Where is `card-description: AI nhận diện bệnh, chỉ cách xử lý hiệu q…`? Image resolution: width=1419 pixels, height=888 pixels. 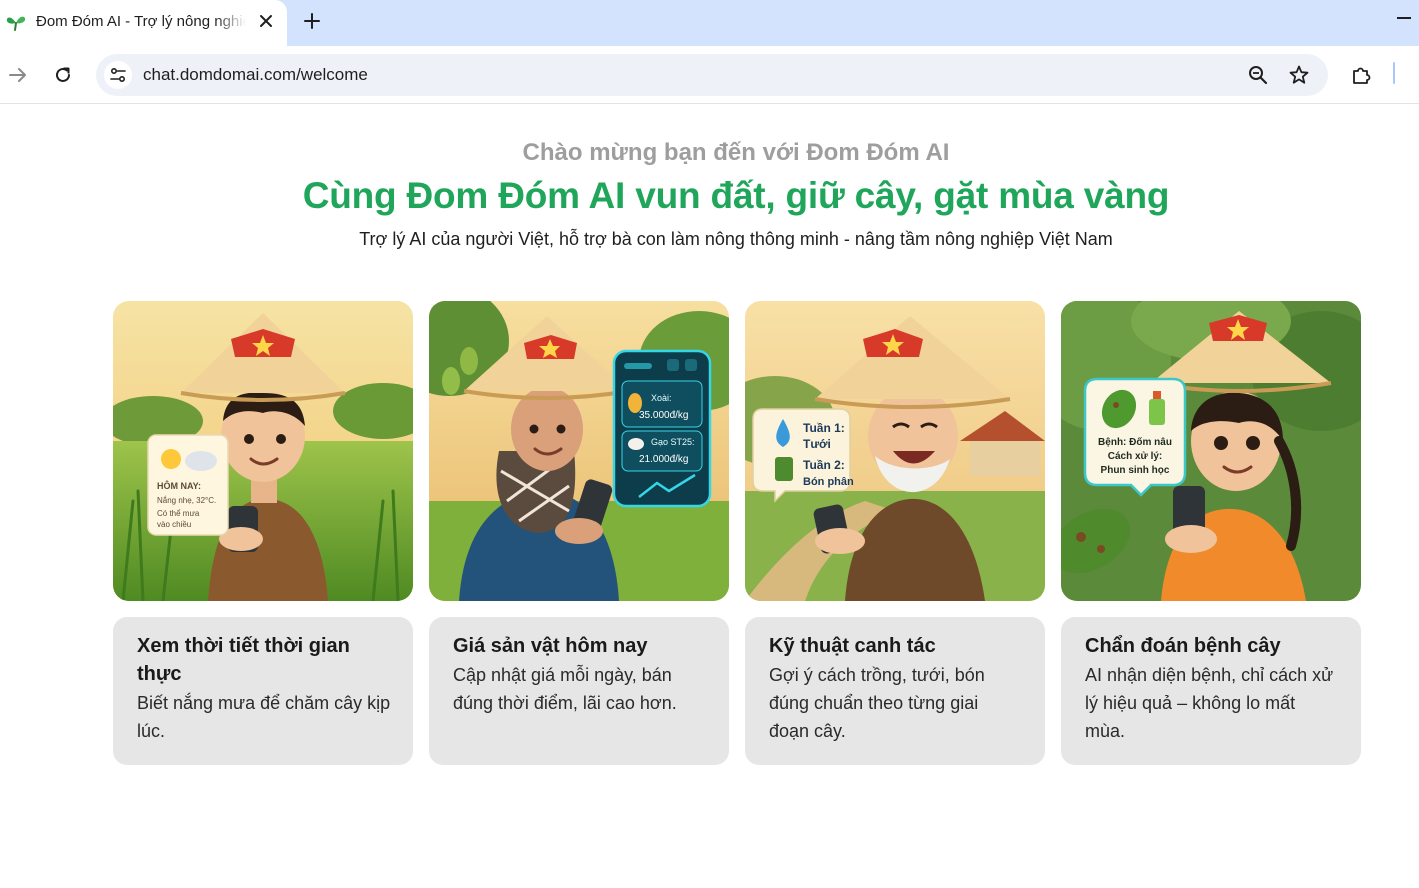 card-description: AI nhận diện bệnh, chỉ cách xử lý hiệu q… is located at coordinates (1209, 703).